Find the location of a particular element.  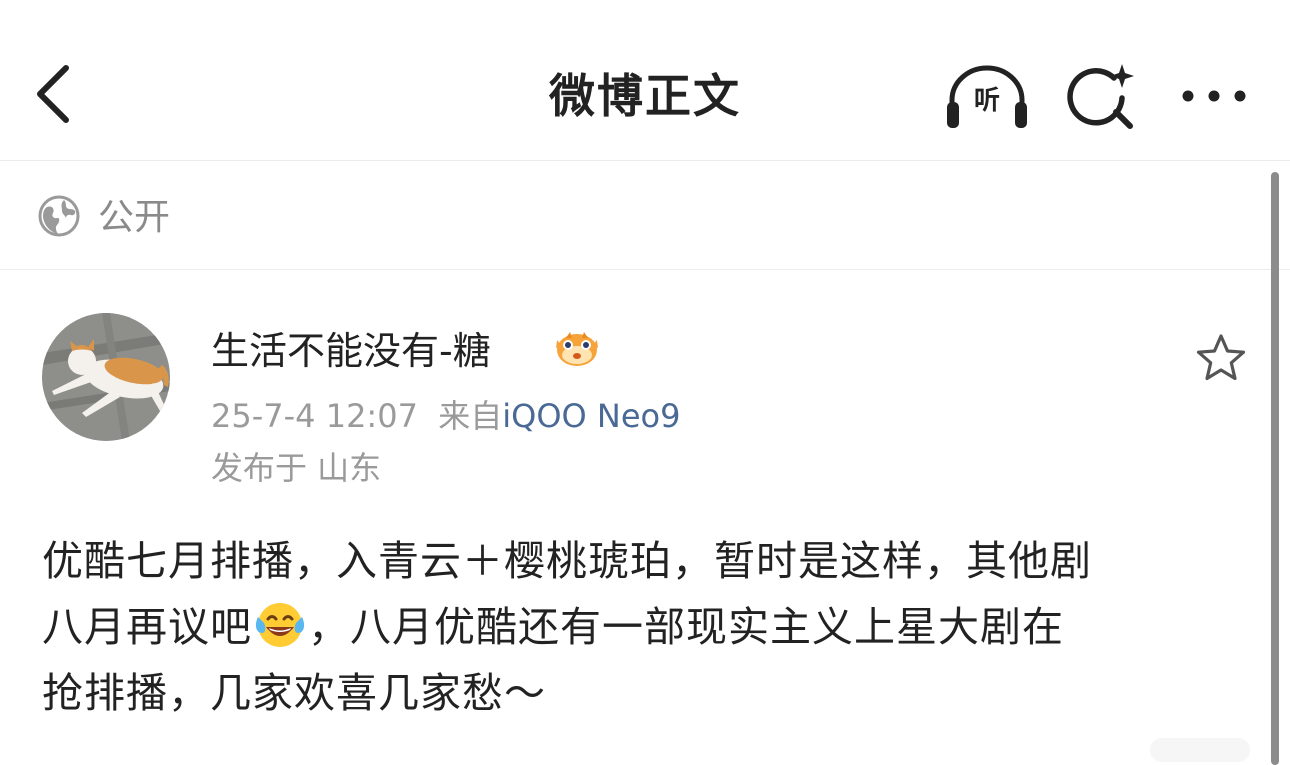

globe-icon is located at coordinates (59, 216).